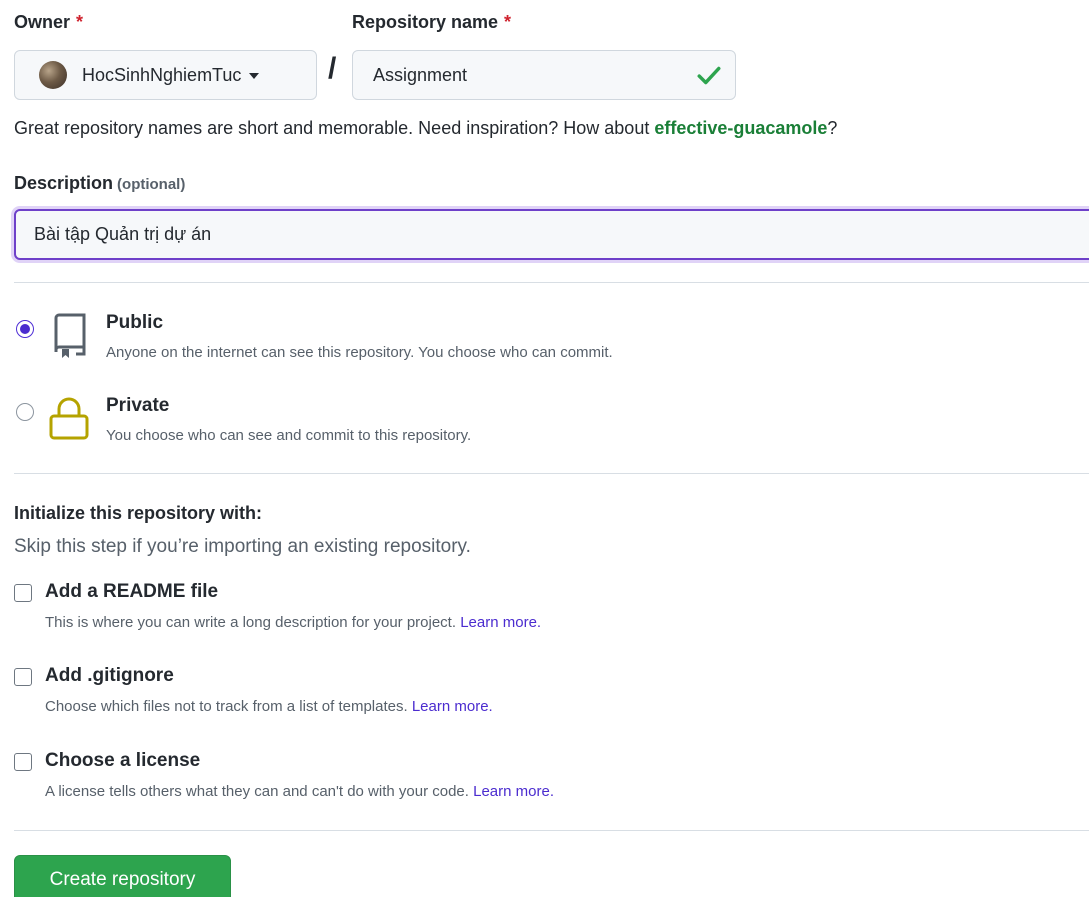 The height and width of the screenshot is (897, 1089). I want to click on caret-down-icon, so click(254, 76).